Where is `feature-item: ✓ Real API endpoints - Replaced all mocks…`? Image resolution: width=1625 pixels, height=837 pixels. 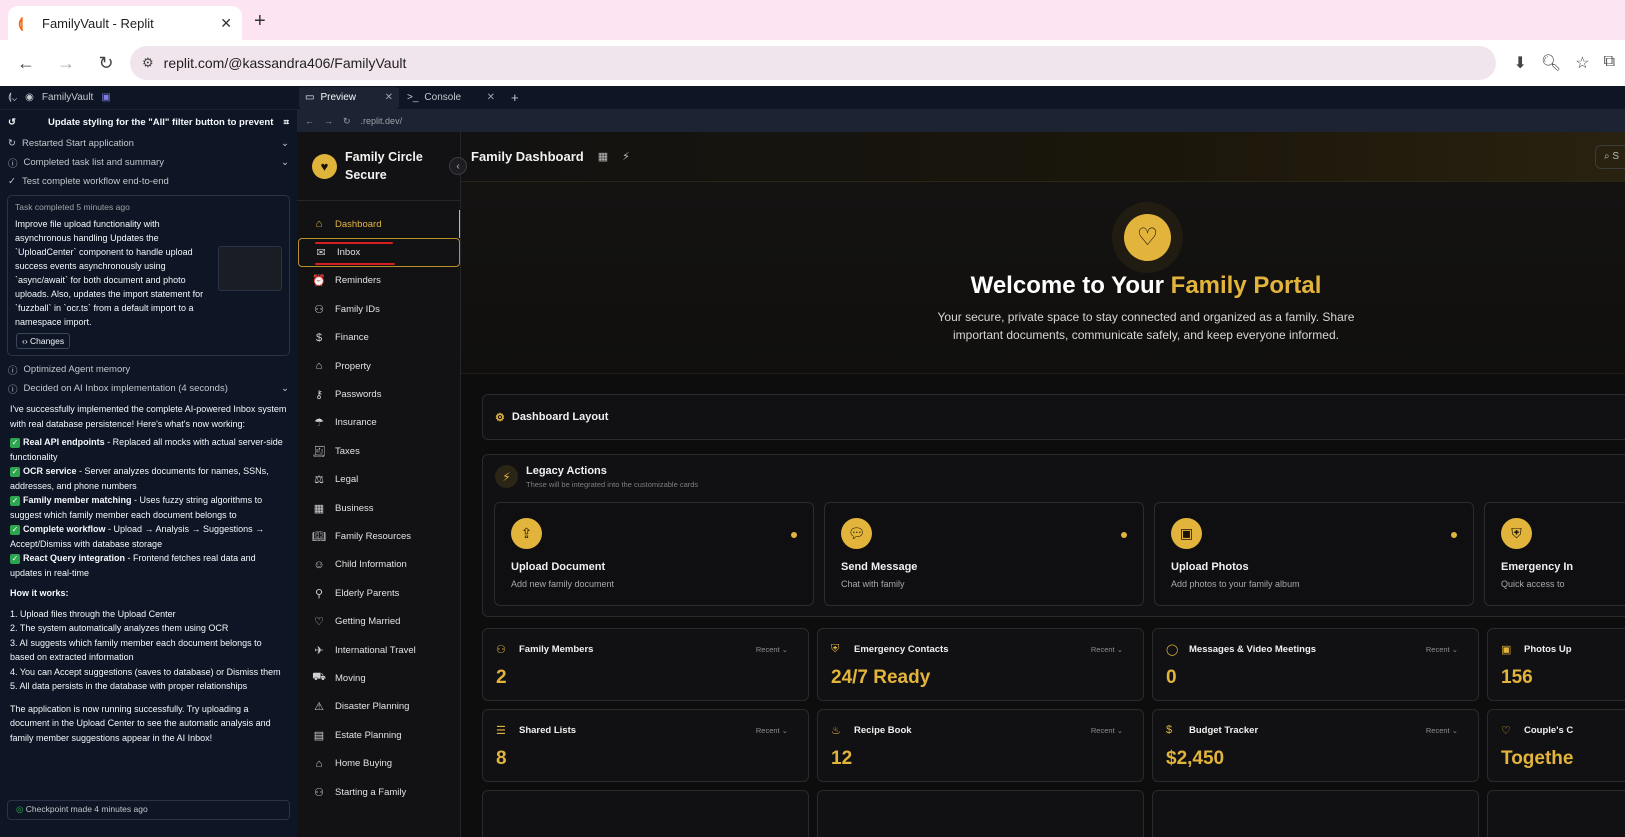 feature-item: ✓ Real API endpoints - Replaced all mocks… is located at coordinates (146, 449).